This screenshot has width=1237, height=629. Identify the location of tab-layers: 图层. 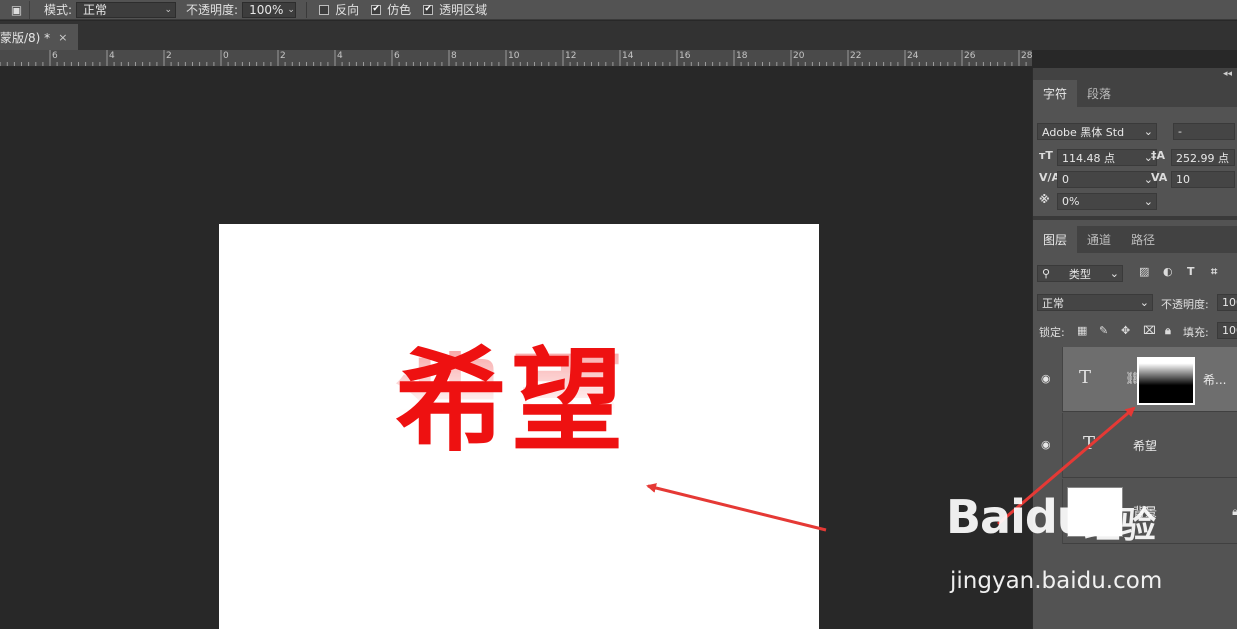
(1055, 239).